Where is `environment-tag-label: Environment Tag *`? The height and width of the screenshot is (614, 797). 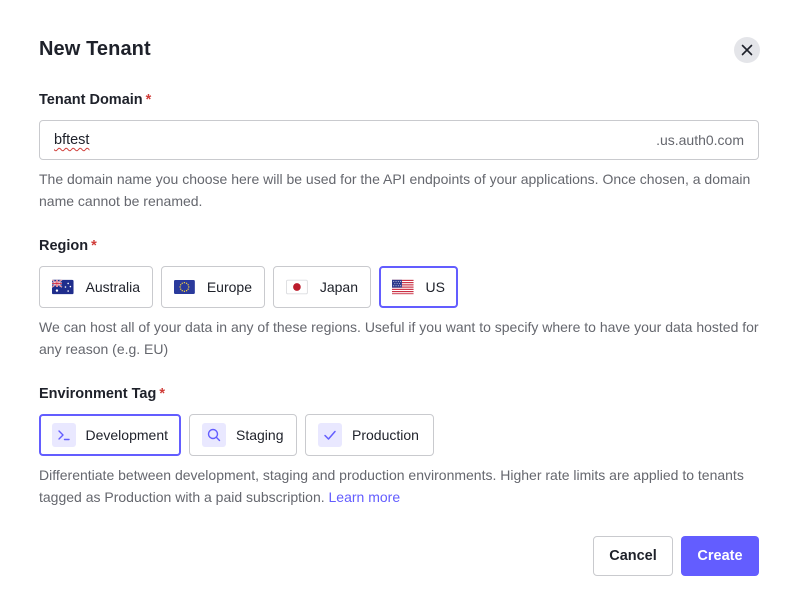 environment-tag-label: Environment Tag * is located at coordinates (102, 394).